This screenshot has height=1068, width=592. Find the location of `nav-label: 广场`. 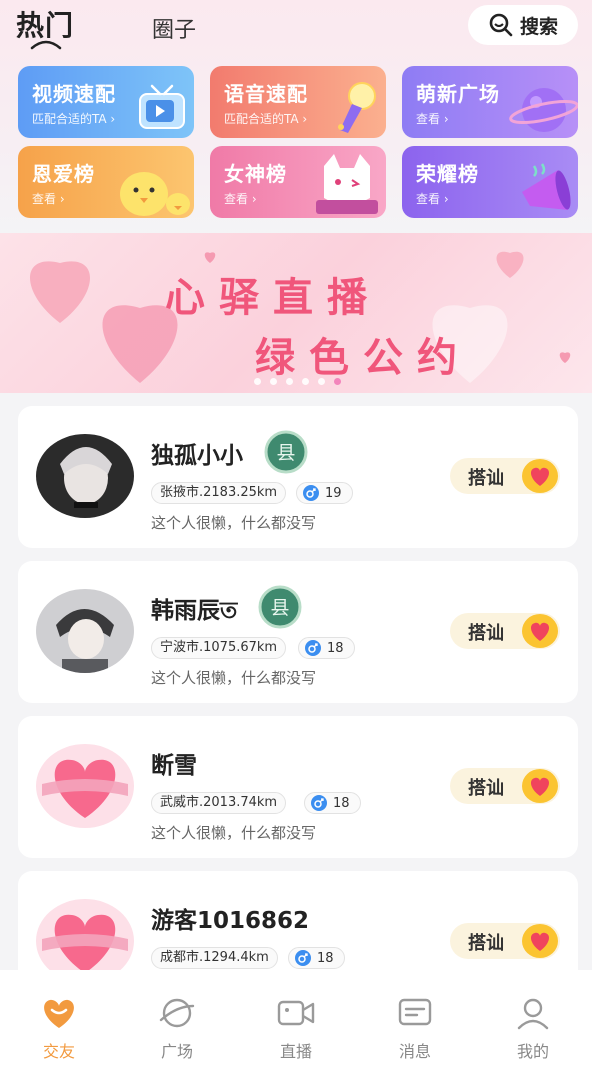

nav-label: 广场 is located at coordinates (176, 1051).